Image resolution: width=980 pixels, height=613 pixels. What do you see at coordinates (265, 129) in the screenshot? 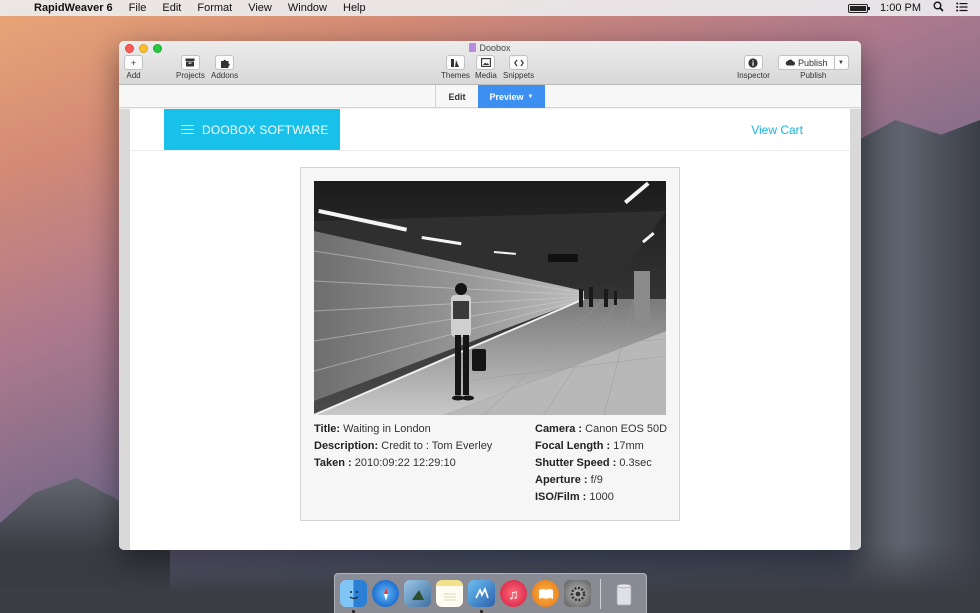
I see `site-brand-text: DOOBOX SOFTWARE` at bounding box center [265, 129].